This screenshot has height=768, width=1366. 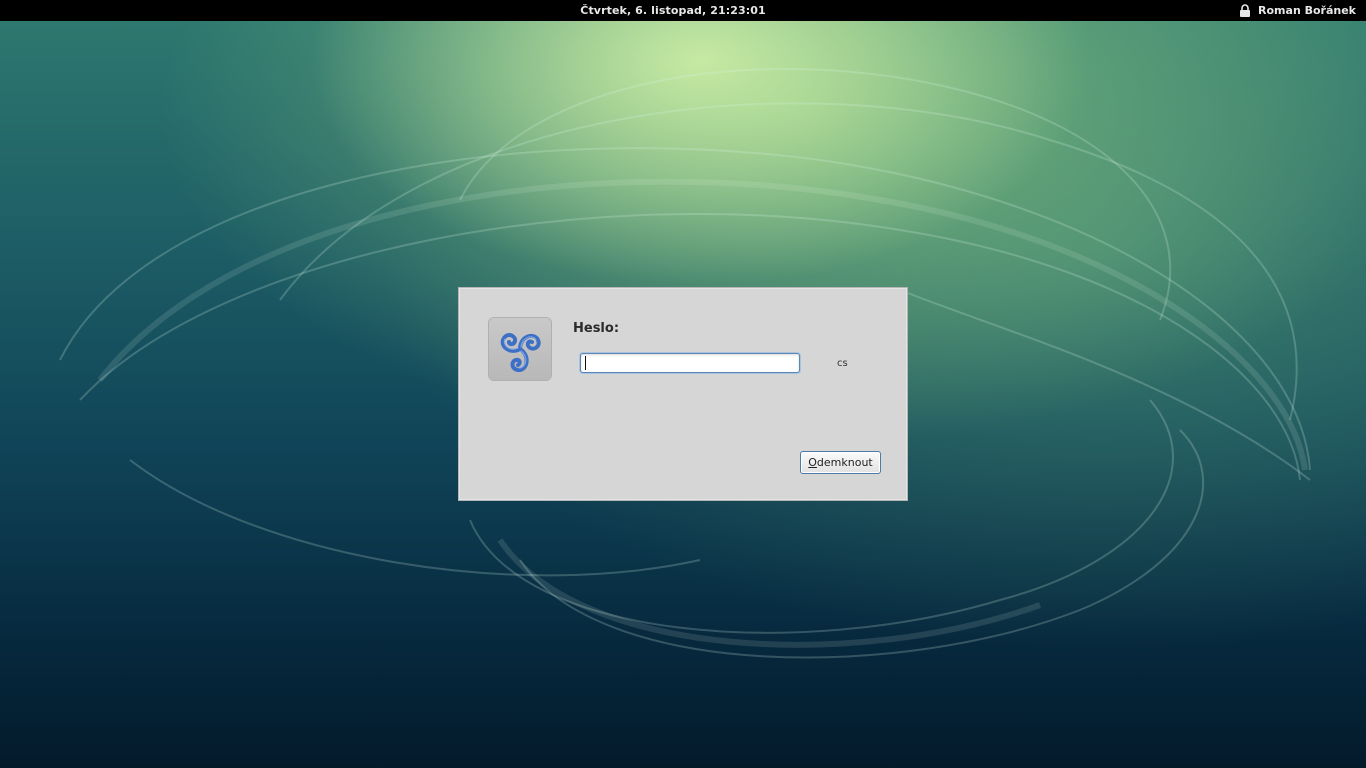 I want to click on clock: Čtvrtek, 6. listopad, 21:23:01, so click(x=673, y=10).